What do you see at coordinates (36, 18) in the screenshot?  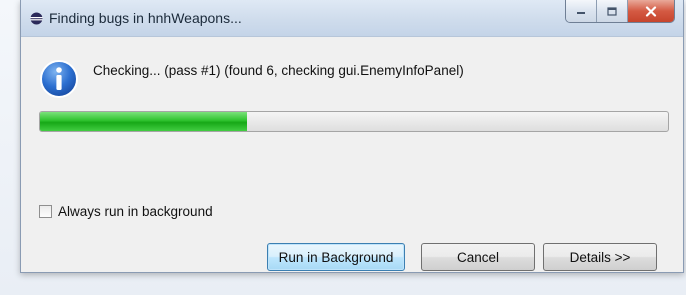 I see `eclipse-app-icon` at bounding box center [36, 18].